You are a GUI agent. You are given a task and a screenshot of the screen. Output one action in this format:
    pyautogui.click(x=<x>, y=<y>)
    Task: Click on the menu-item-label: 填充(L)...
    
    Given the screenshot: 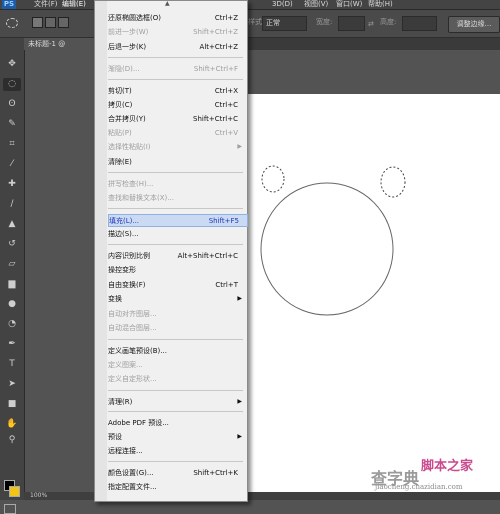 What is the action you would take?
    pyautogui.click(x=124, y=221)
    